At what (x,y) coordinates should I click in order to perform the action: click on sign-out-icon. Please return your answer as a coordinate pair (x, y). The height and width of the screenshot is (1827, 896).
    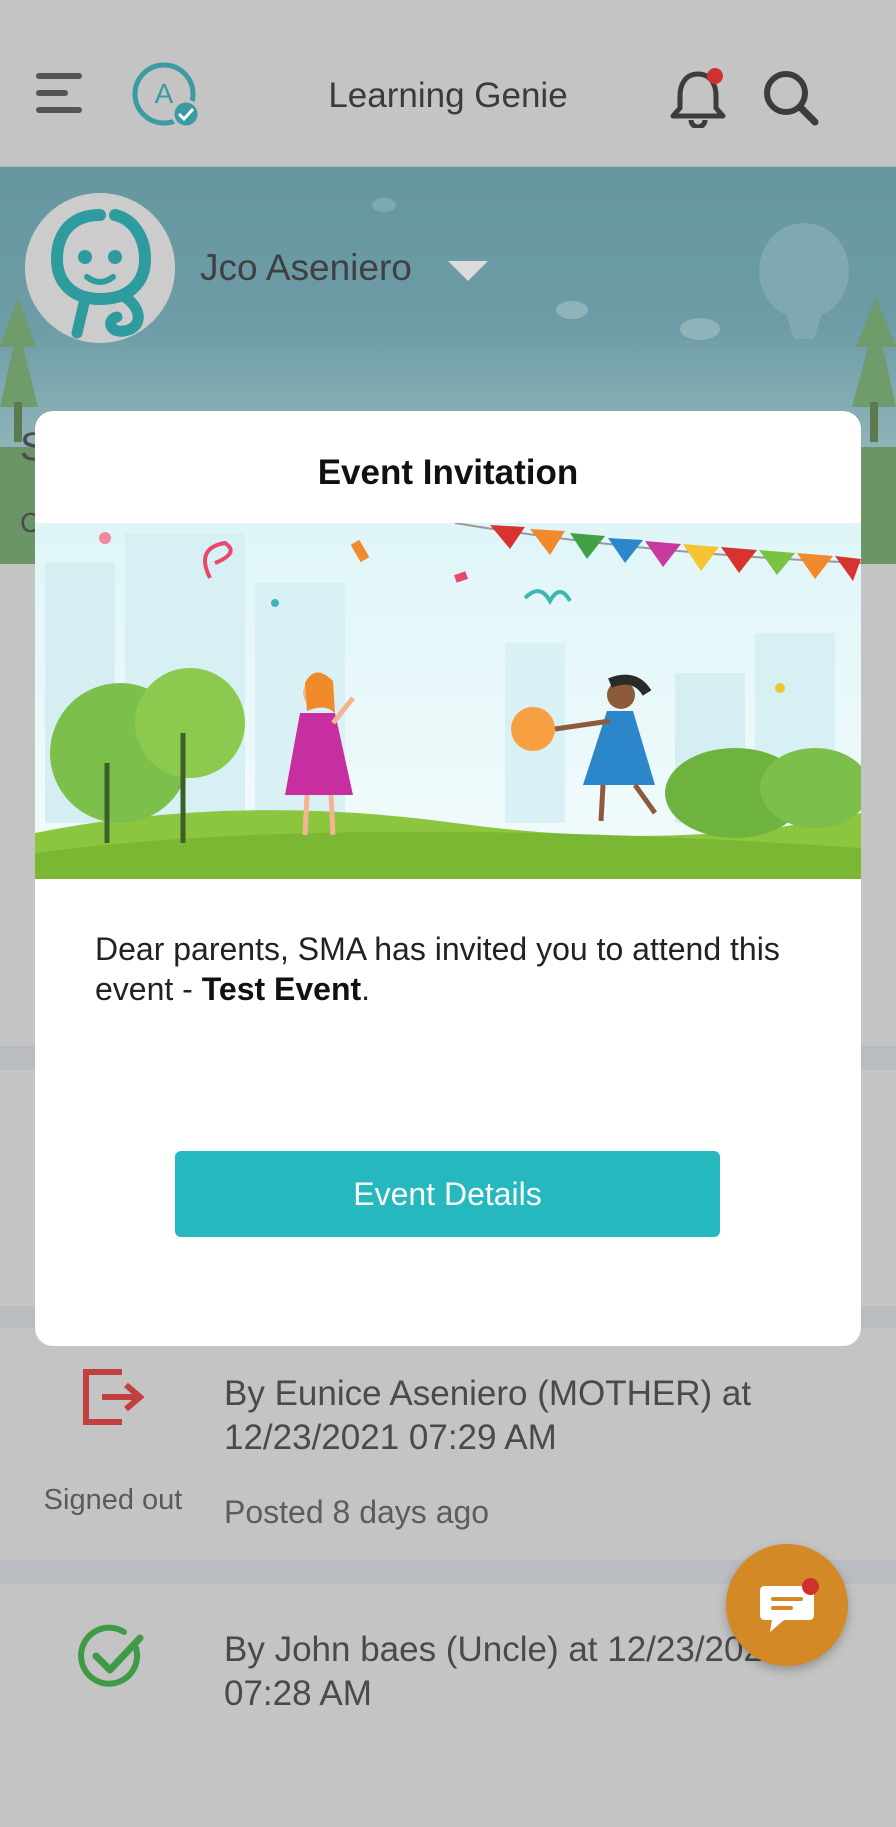
    Looking at the image, I should click on (113, 1395).